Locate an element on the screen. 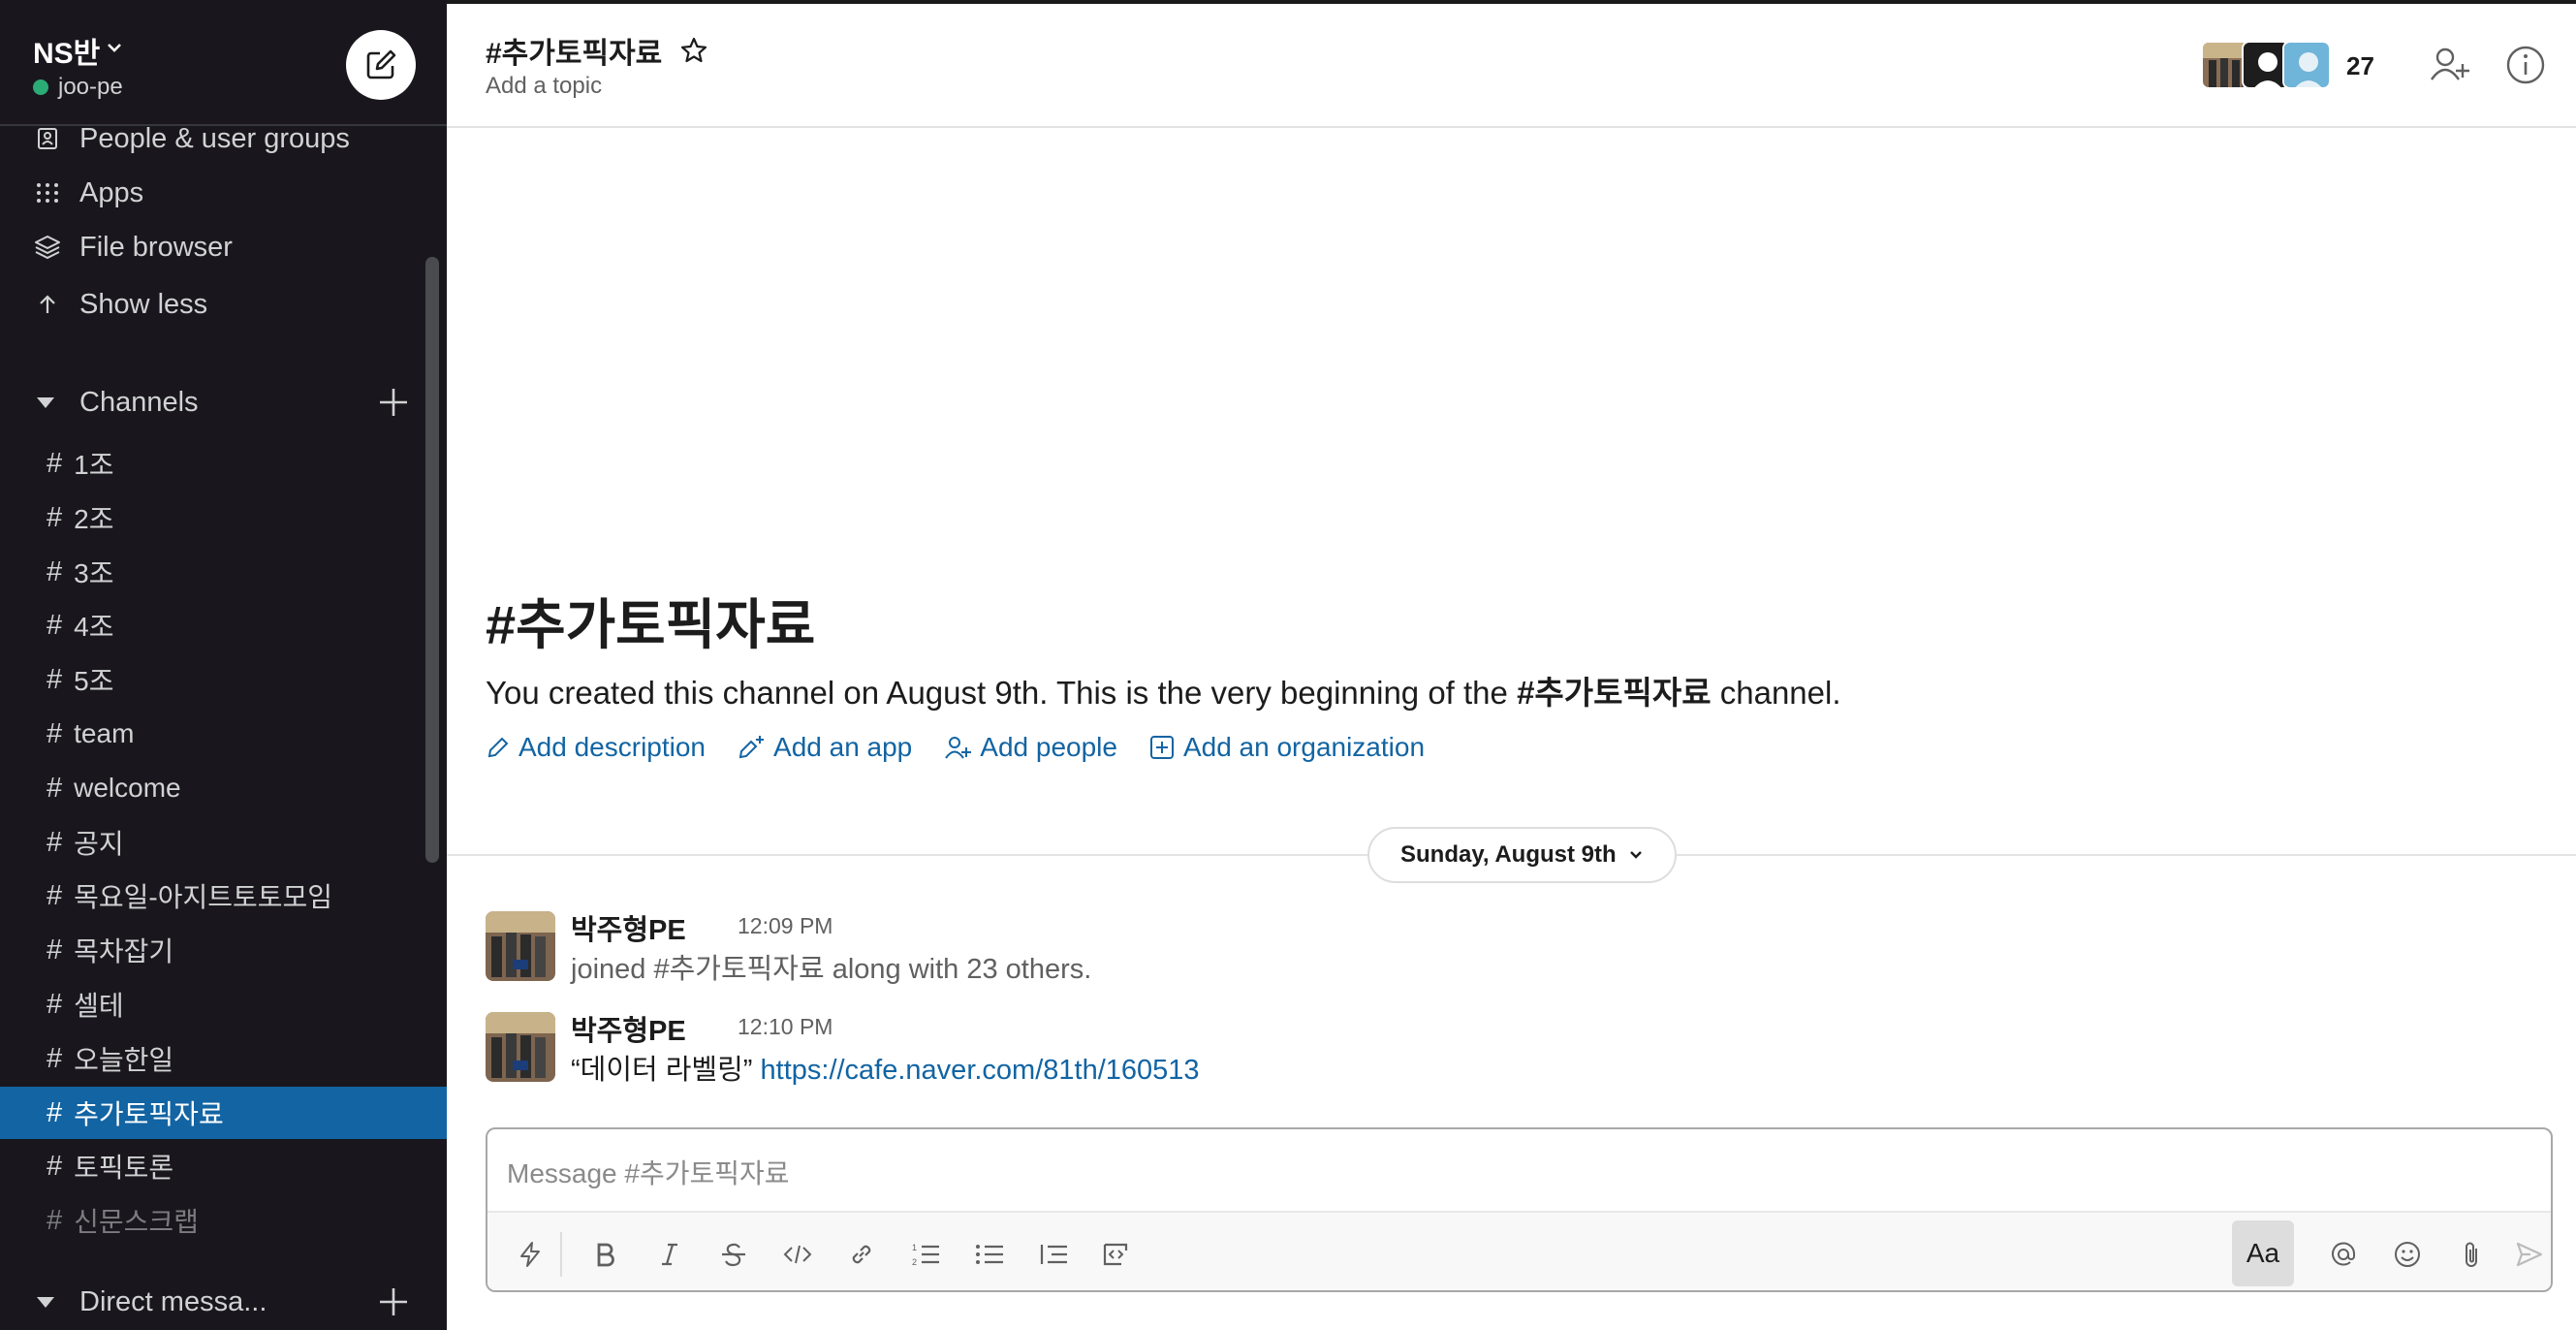 This screenshot has height=1330, width=2576. sidebar-channel-item: #4조 is located at coordinates (223, 625).